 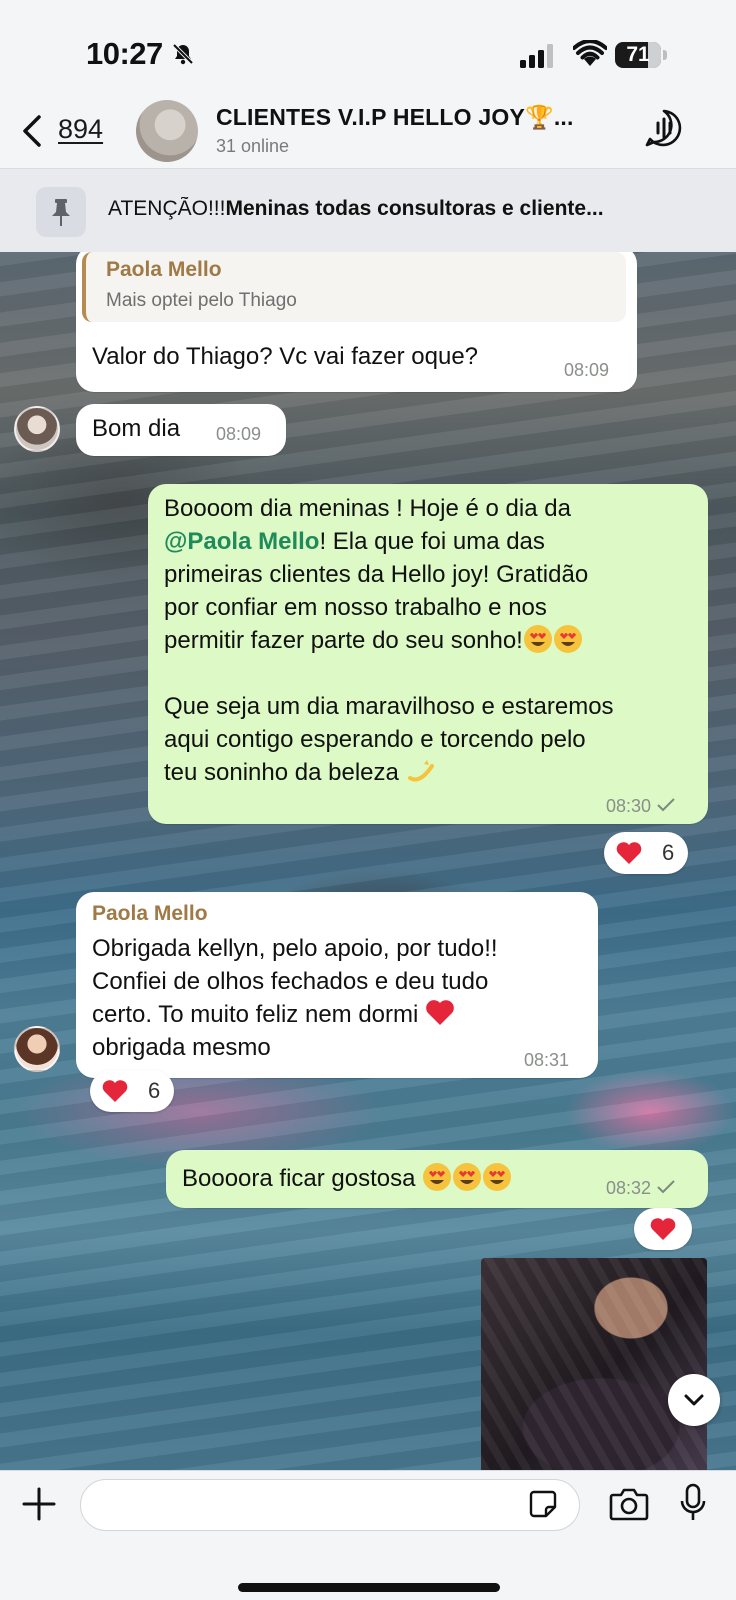 What do you see at coordinates (536, 56) in the screenshot?
I see `signal-icon` at bounding box center [536, 56].